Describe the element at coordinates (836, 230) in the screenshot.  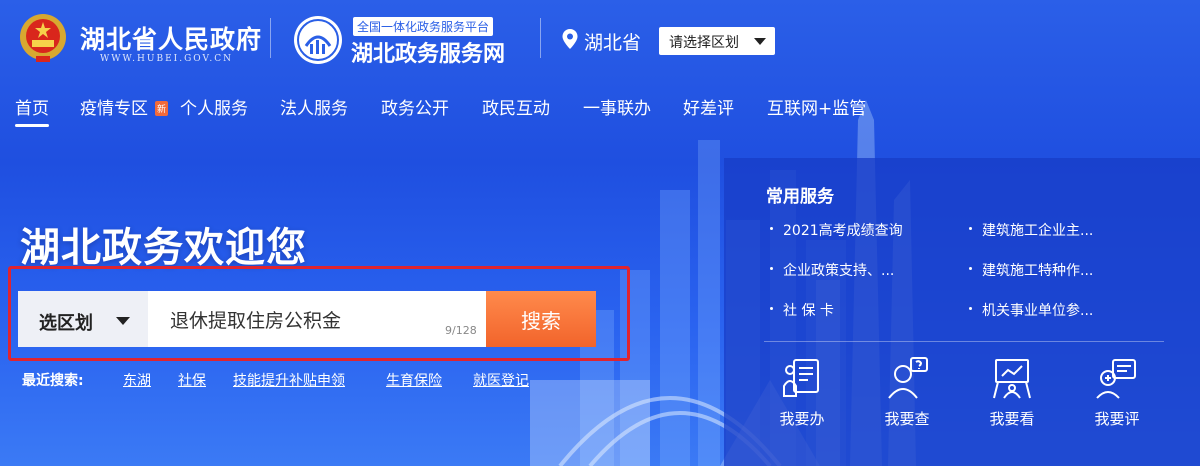
I see `service-link: 2021高考成绩查询` at that location.